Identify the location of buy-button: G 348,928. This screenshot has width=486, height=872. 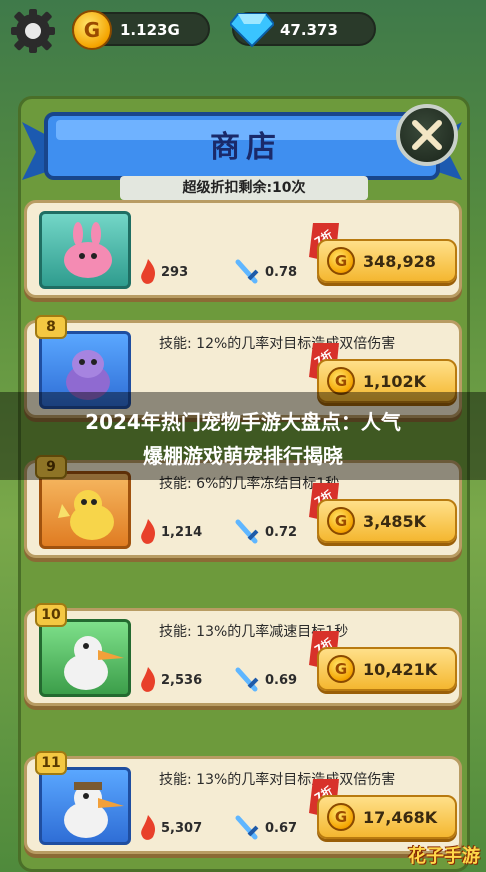
(387, 261).